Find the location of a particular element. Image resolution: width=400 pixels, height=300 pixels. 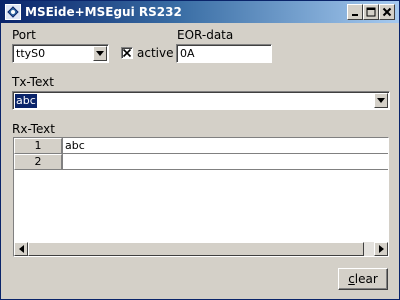

scroll-left-button is located at coordinates (21, 249).